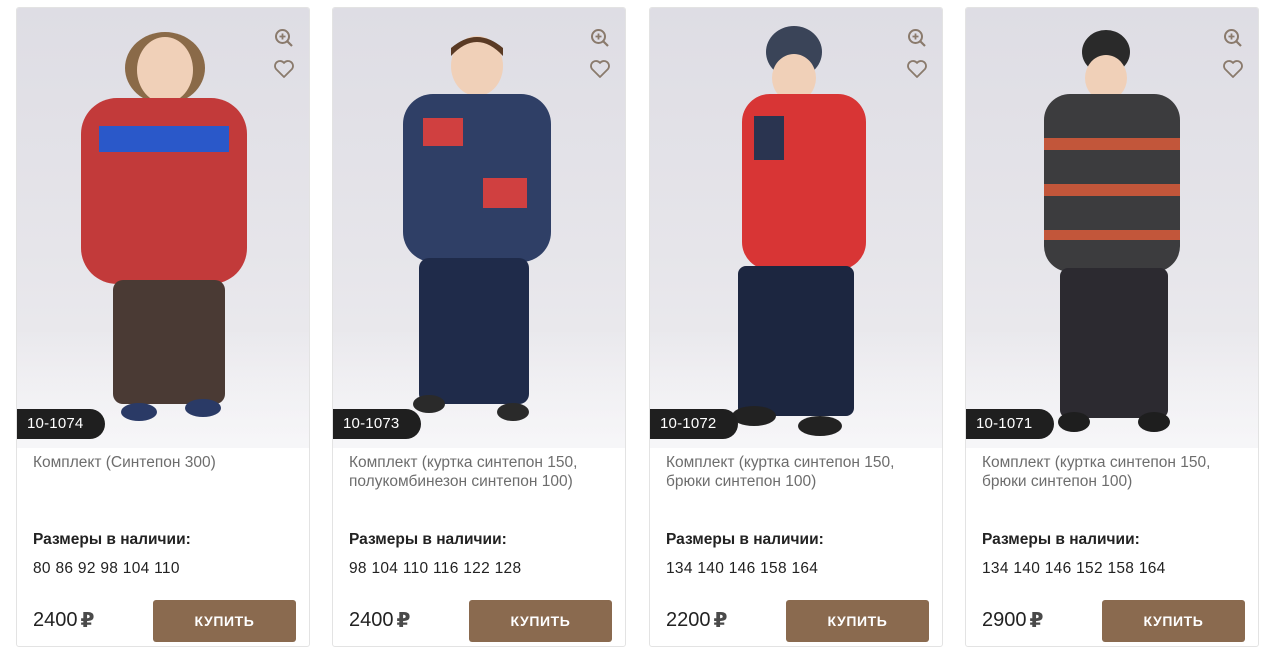 The image size is (1280, 660). I want to click on sizes-list: 134 140 146 152 158 164, so click(1074, 568).